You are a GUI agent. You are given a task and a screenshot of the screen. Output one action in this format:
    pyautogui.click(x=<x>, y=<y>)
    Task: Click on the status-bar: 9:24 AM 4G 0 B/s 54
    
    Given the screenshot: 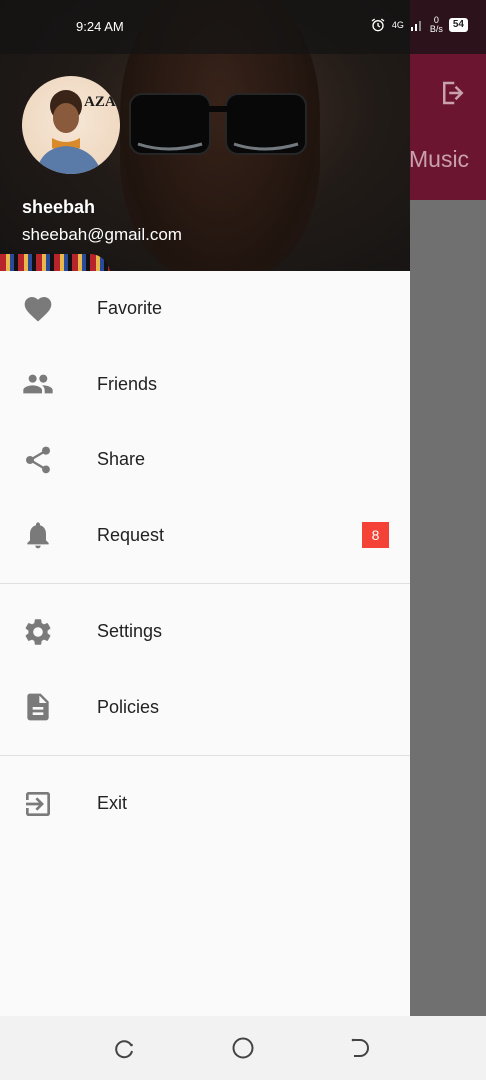 What is the action you would take?
    pyautogui.click(x=243, y=27)
    